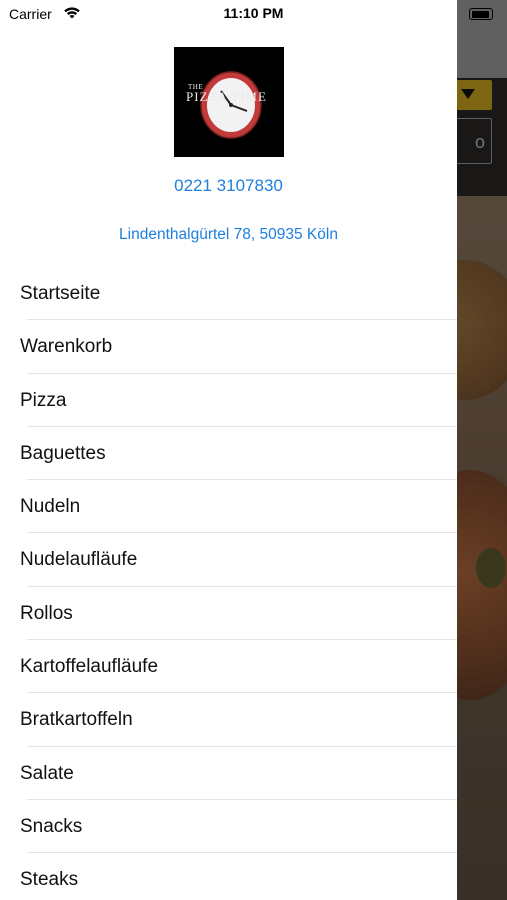  Describe the element at coordinates (228, 876) in the screenshot. I see `menu-item-steaks: Steaks` at that location.